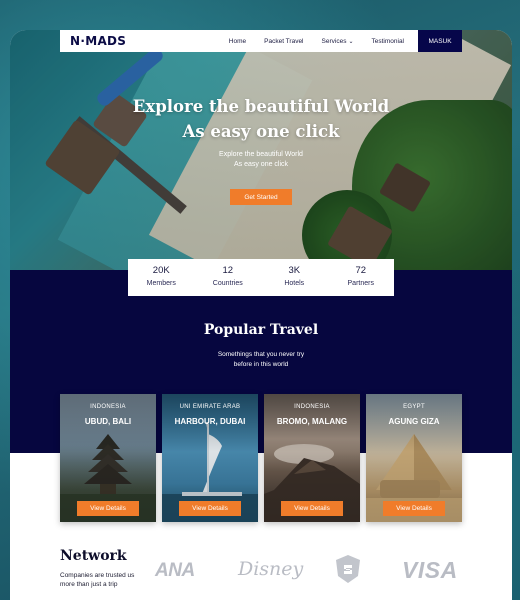 Image resolution: width=520 pixels, height=600 pixels. What do you see at coordinates (108, 421) in the screenshot?
I see `card-city: UBUD, BALI` at bounding box center [108, 421].